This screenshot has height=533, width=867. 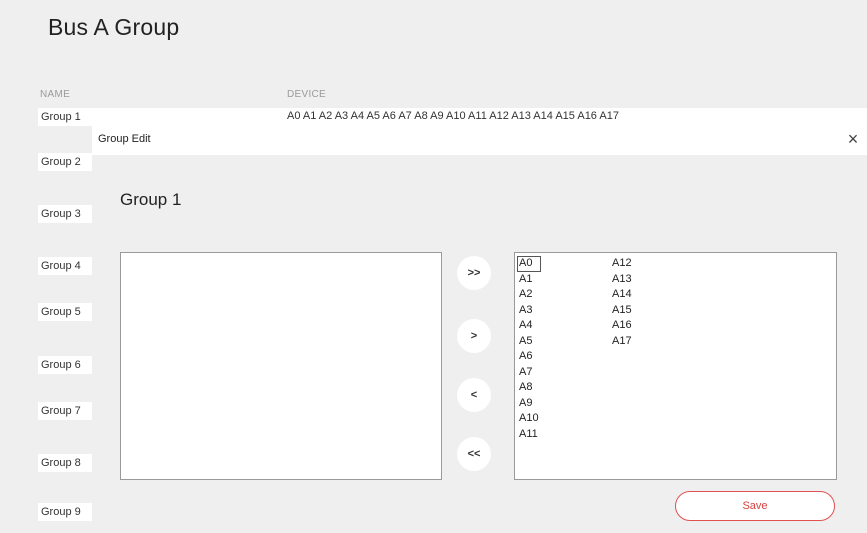 I want to click on device-list-item: A3, so click(x=529, y=311).